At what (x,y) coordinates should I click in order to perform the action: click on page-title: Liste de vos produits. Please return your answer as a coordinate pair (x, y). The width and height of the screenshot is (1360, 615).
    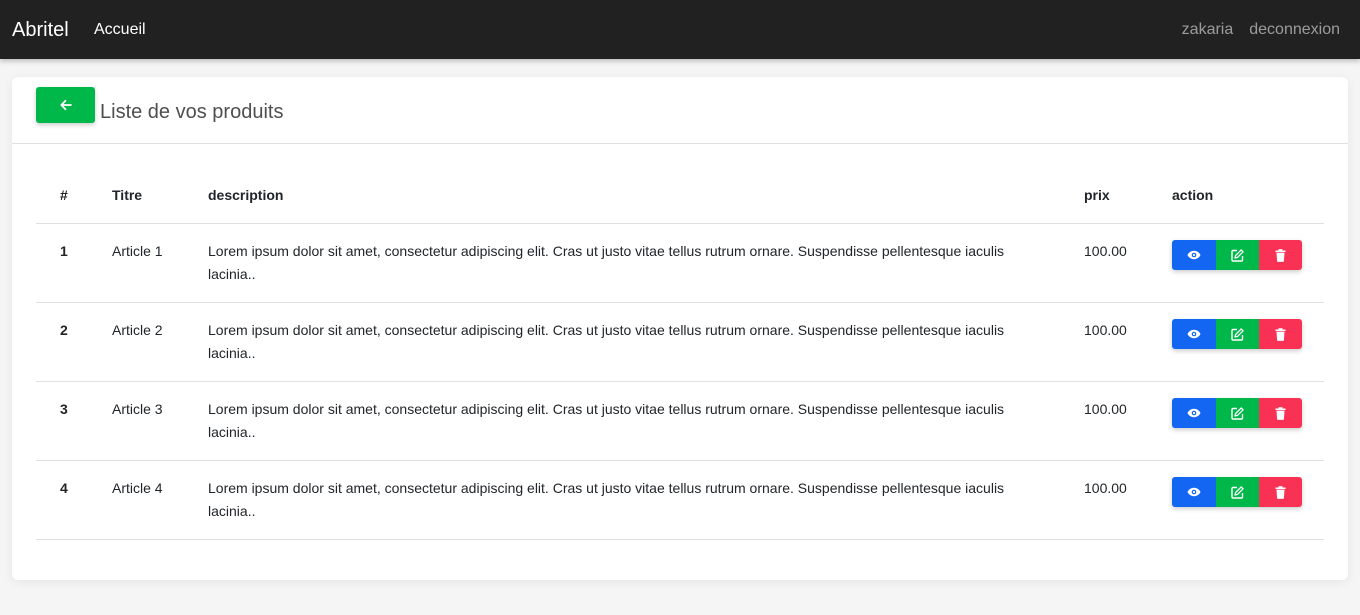
    Looking at the image, I should click on (192, 112).